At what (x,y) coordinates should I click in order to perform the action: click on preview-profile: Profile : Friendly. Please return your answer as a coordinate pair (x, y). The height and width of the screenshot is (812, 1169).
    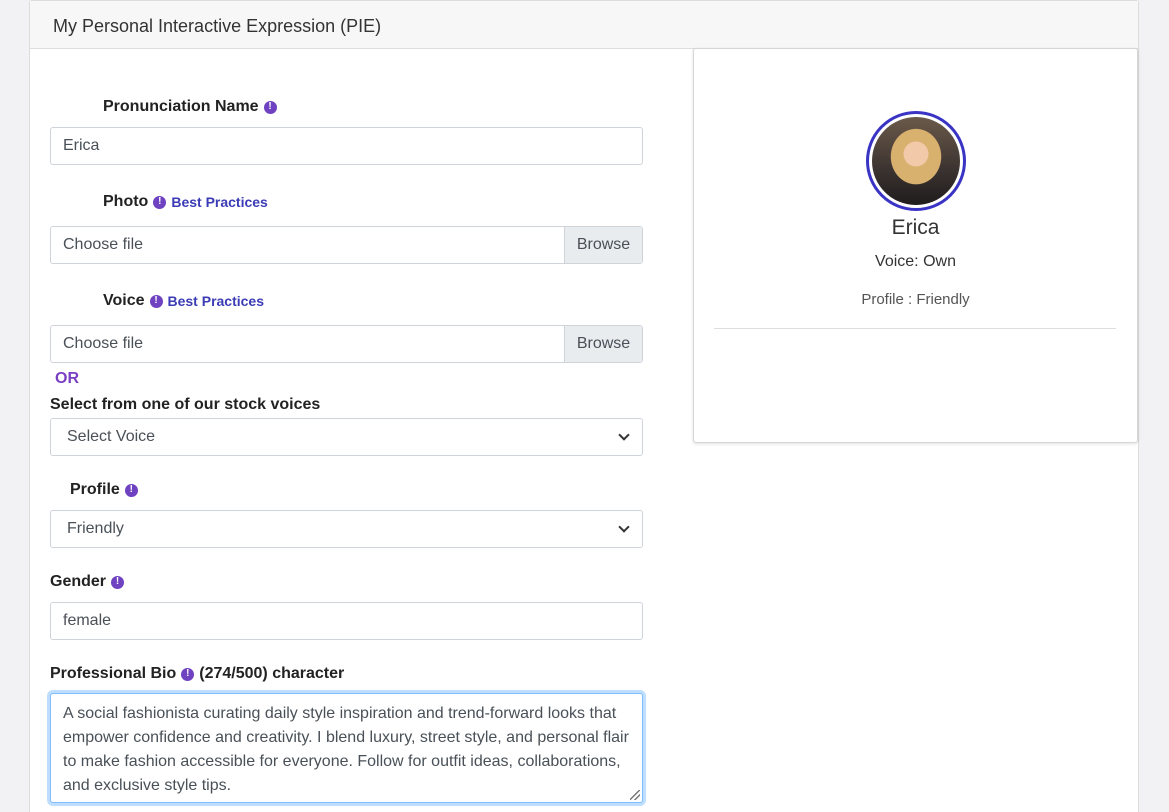
    Looking at the image, I should click on (915, 299).